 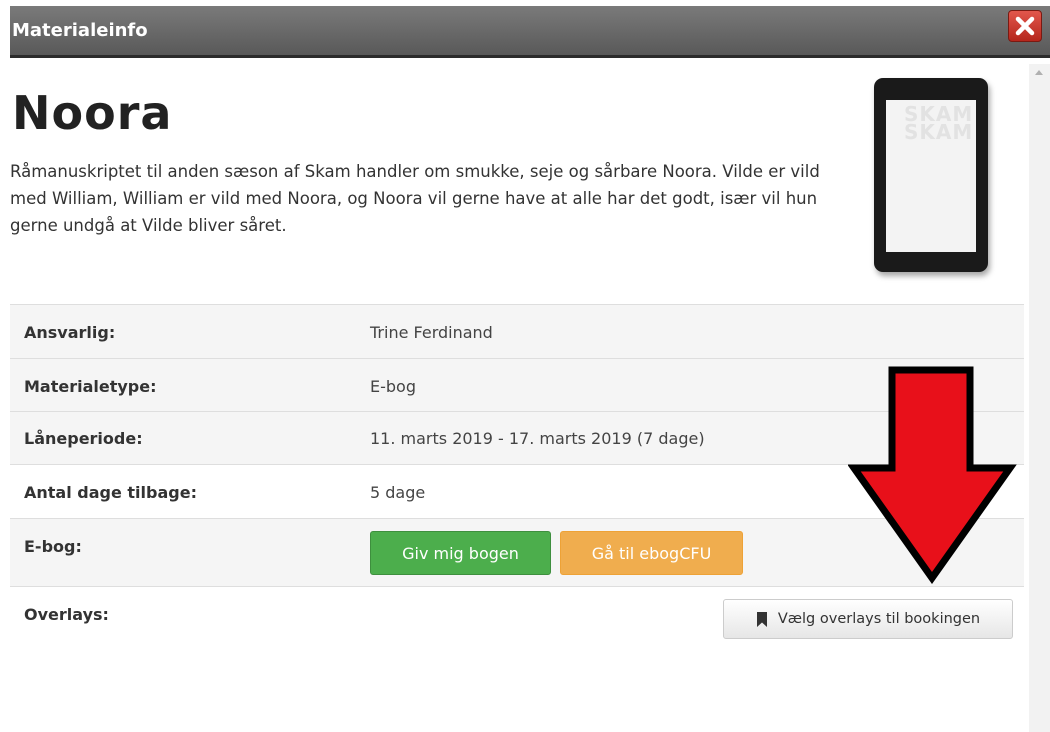 I want to click on book-title: Noora, so click(x=92, y=113).